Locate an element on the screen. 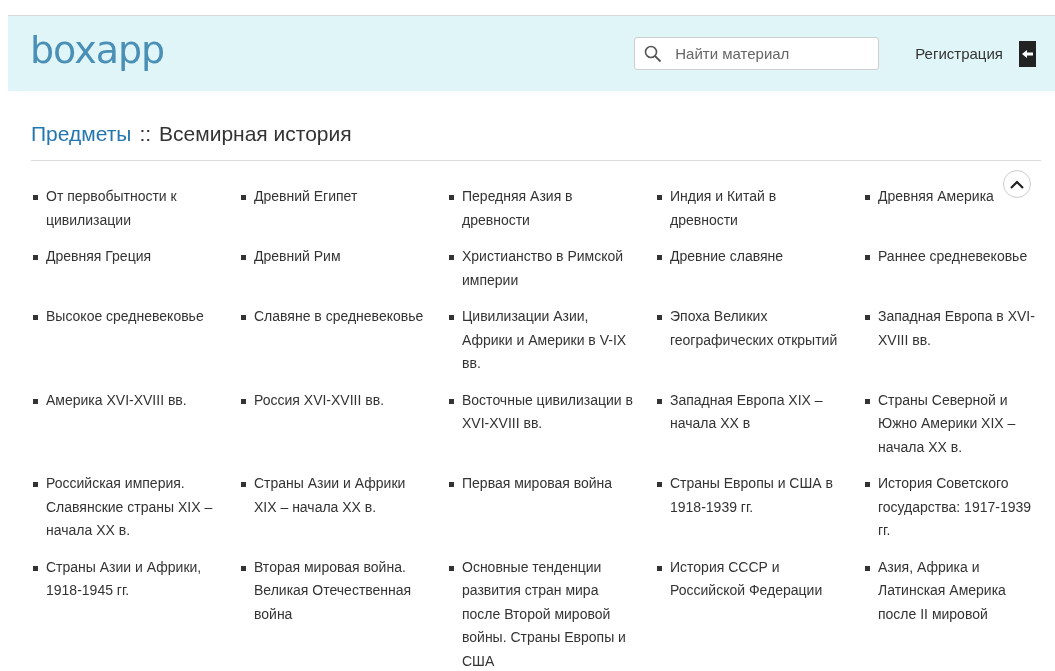 The height and width of the screenshot is (671, 1055). topic-link: История СССР и Российской Федерации is located at coordinates (755, 613).